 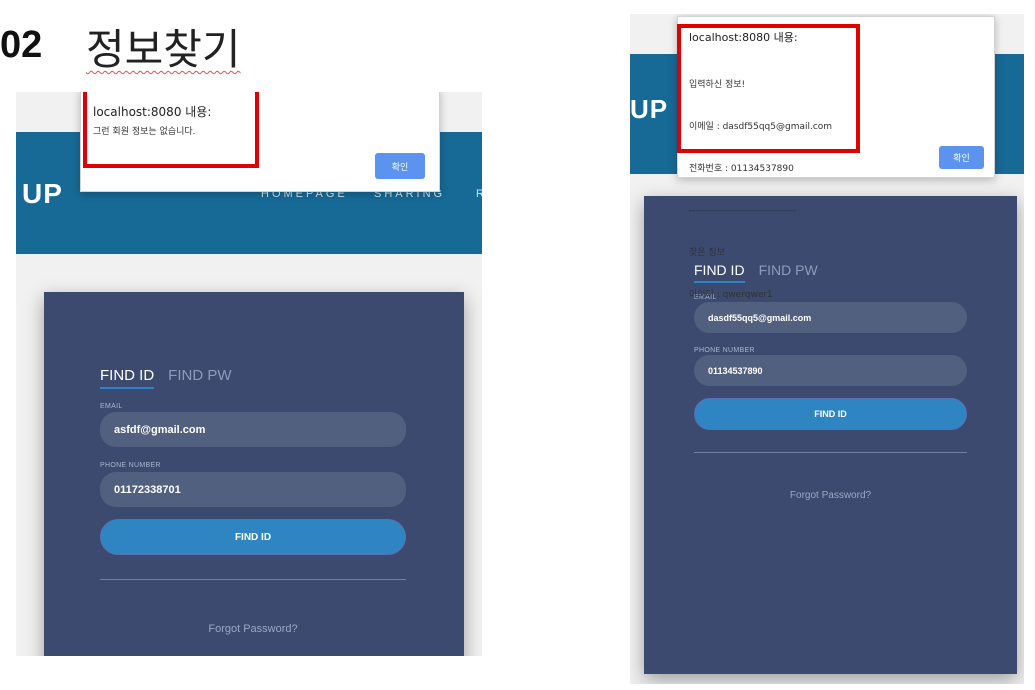 I want to click on phone-field: 01172338701, so click(x=253, y=489).